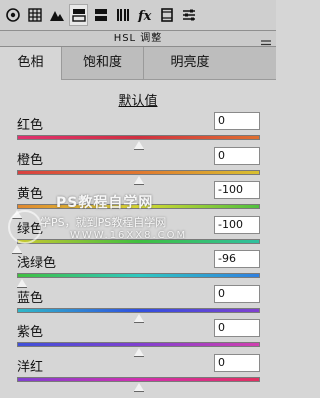  What do you see at coordinates (30, 160) in the screenshot?
I see `slider-label: 橙色` at bounding box center [30, 160].